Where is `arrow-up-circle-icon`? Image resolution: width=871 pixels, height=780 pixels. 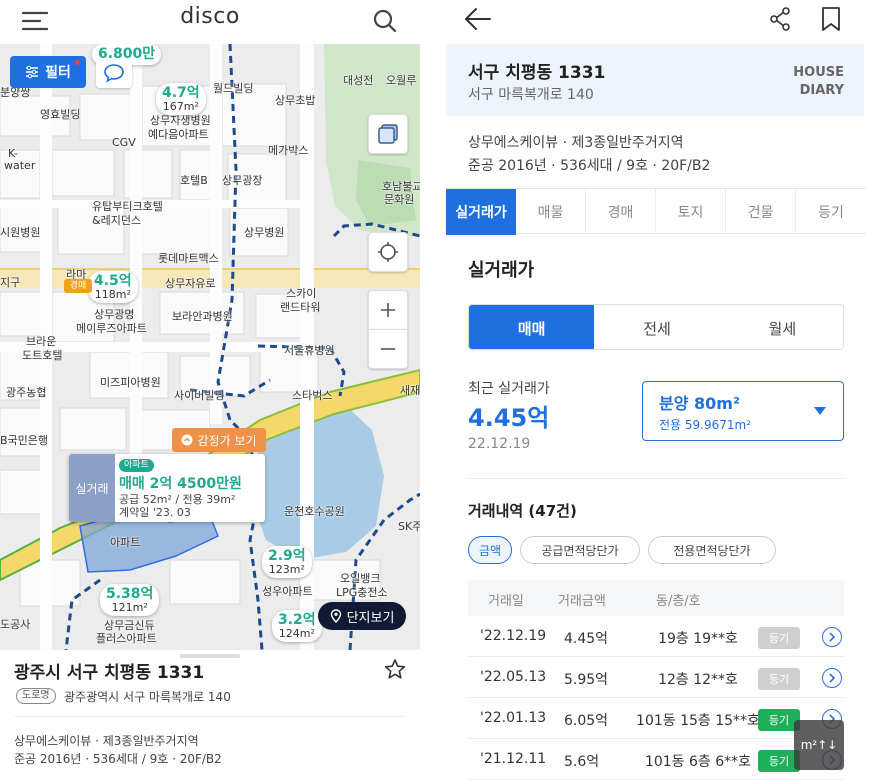 arrow-up-circle-icon is located at coordinates (187, 440).